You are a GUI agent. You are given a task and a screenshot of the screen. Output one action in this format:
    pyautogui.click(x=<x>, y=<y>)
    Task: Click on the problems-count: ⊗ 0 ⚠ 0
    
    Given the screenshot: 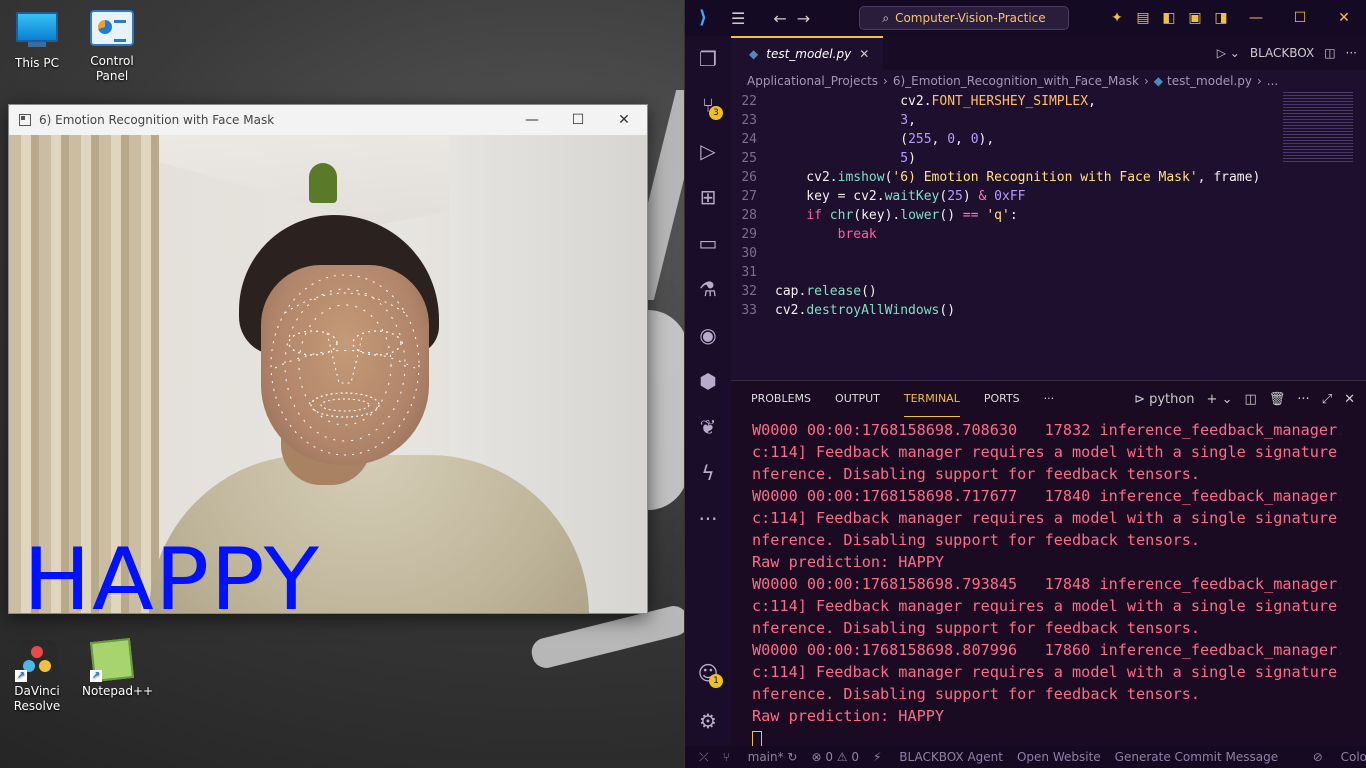 What is the action you would take?
    pyautogui.click(x=835, y=757)
    